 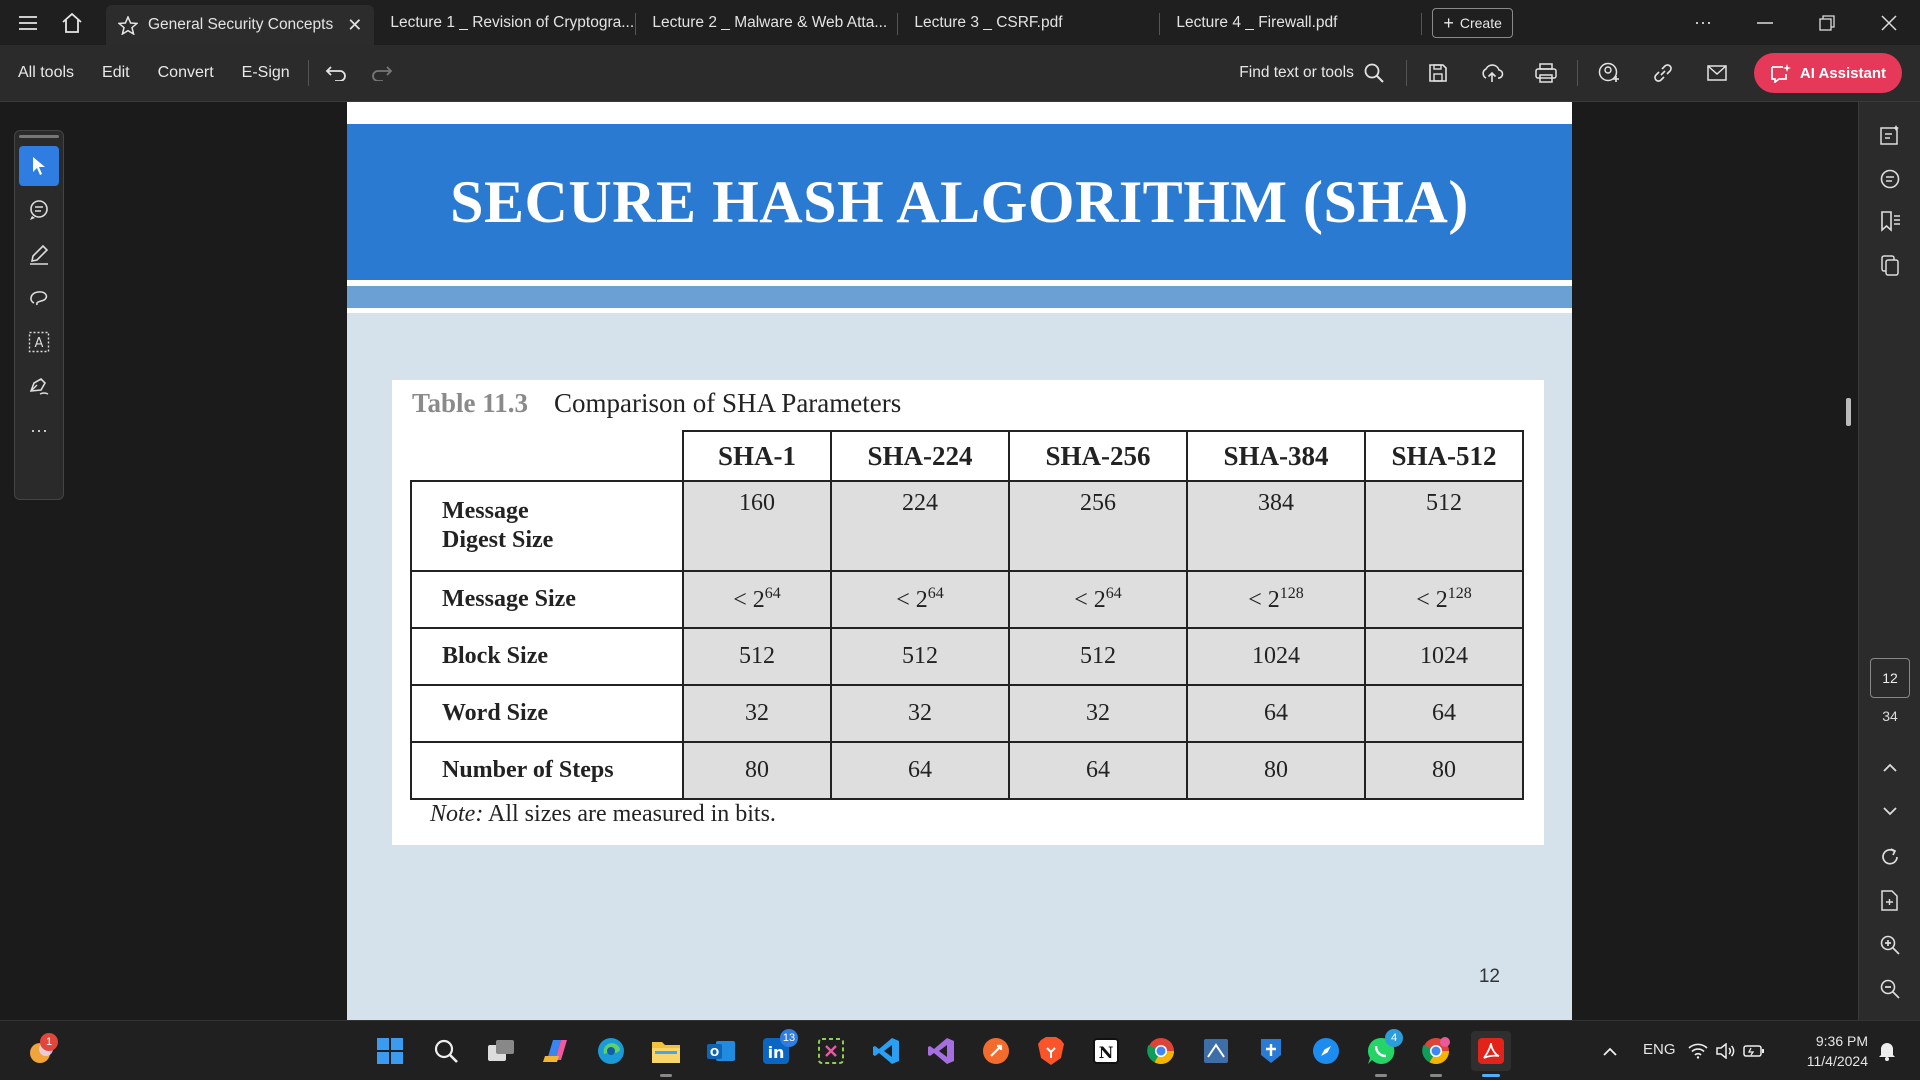 I want to click on clock-time: 9:36 PM, so click(x=1841, y=1041).